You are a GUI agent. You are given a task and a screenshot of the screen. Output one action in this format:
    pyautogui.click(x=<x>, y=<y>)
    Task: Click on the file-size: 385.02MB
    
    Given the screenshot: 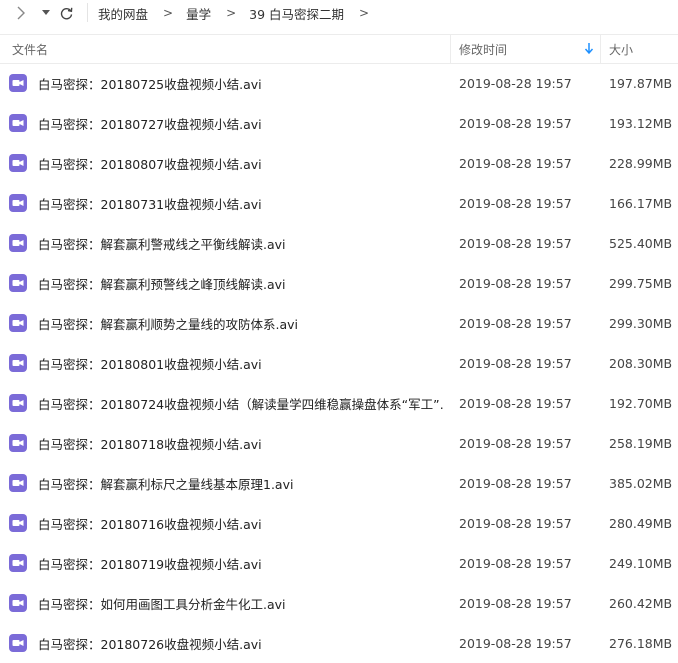 What is the action you would take?
    pyautogui.click(x=641, y=483)
    